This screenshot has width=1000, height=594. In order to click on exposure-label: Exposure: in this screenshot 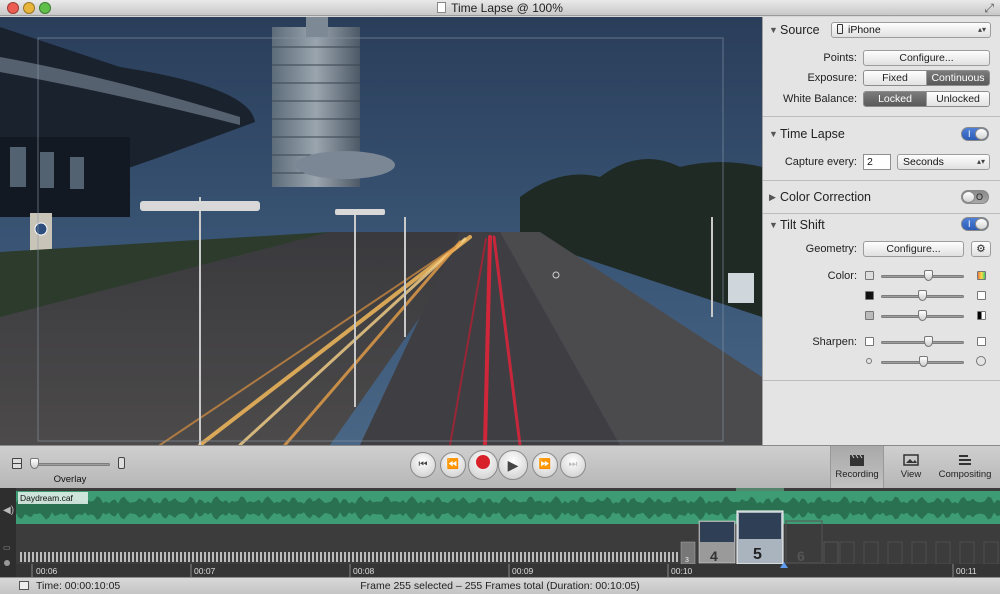, I will do `click(832, 78)`.